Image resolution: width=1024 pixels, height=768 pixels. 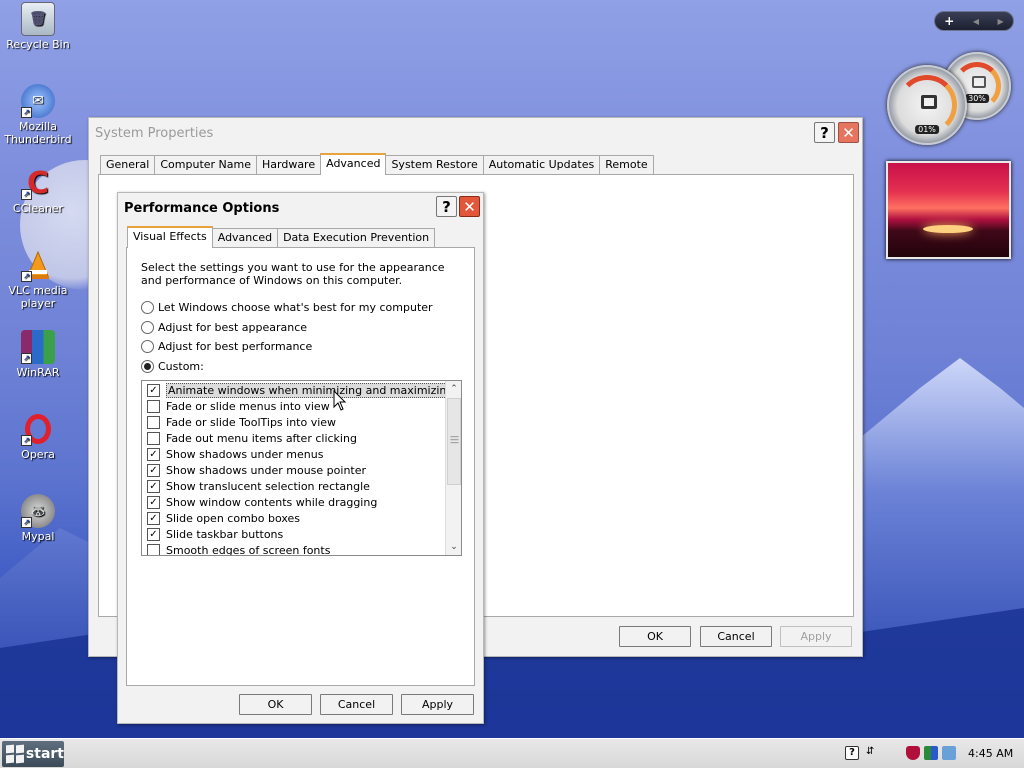 What do you see at coordinates (38, 454) in the screenshot?
I see `desktop-icon-label: Opera` at bounding box center [38, 454].